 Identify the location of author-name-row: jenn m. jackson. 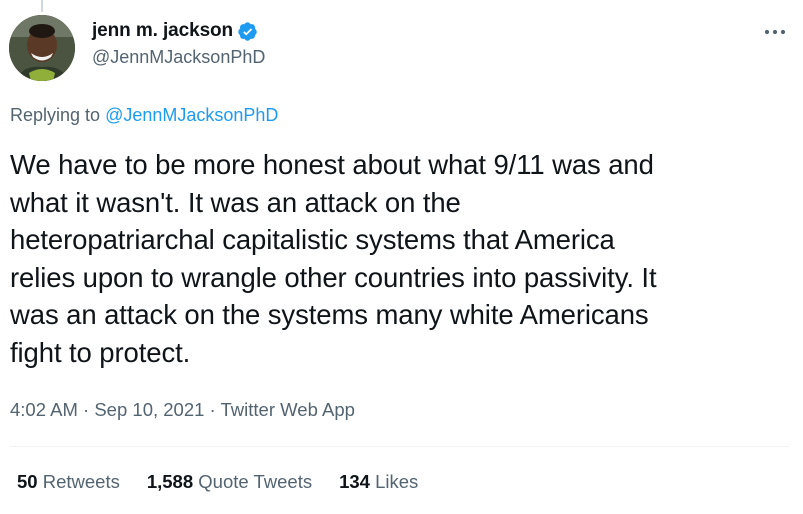
(178, 31).